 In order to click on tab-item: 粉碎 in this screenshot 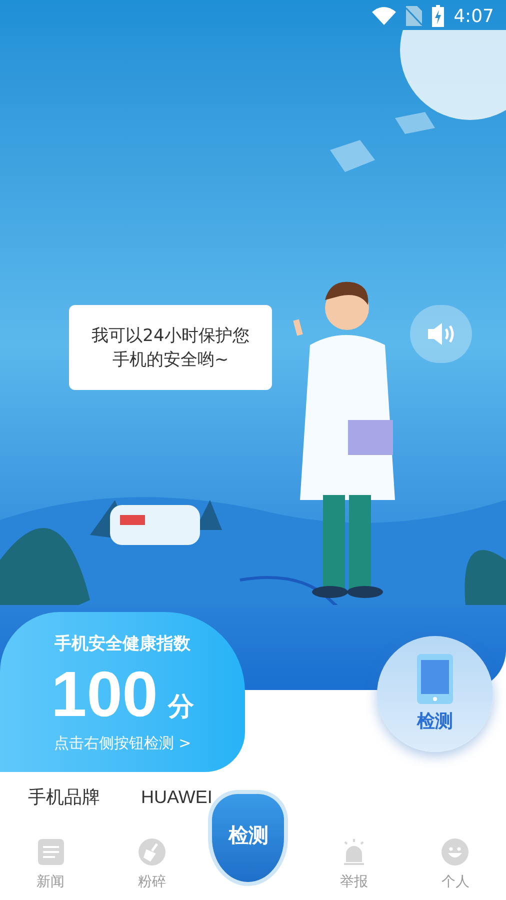, I will do `click(151, 865)`.